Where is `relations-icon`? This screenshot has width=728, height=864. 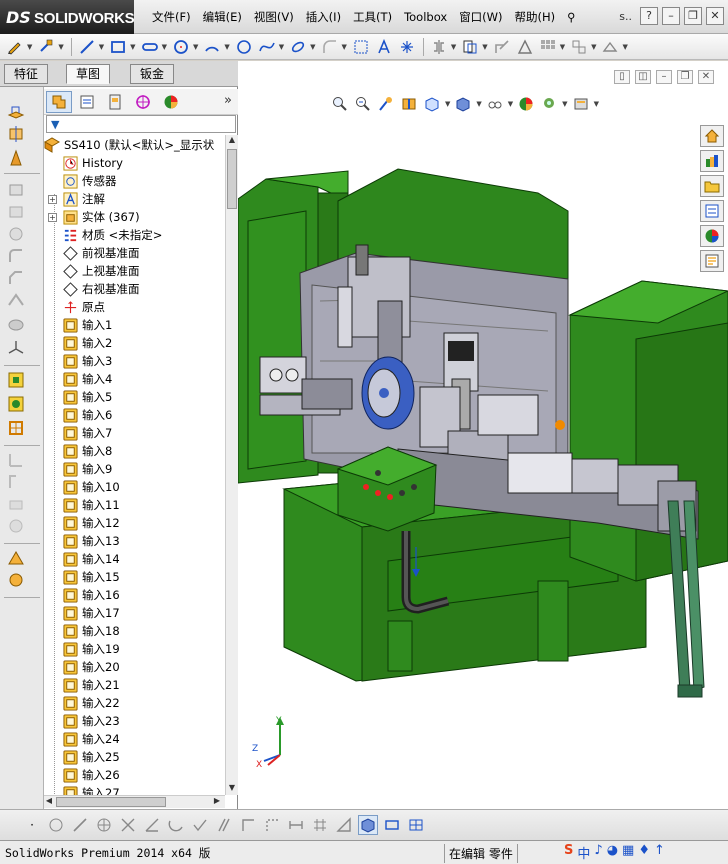 relations-icon is located at coordinates (525, 47).